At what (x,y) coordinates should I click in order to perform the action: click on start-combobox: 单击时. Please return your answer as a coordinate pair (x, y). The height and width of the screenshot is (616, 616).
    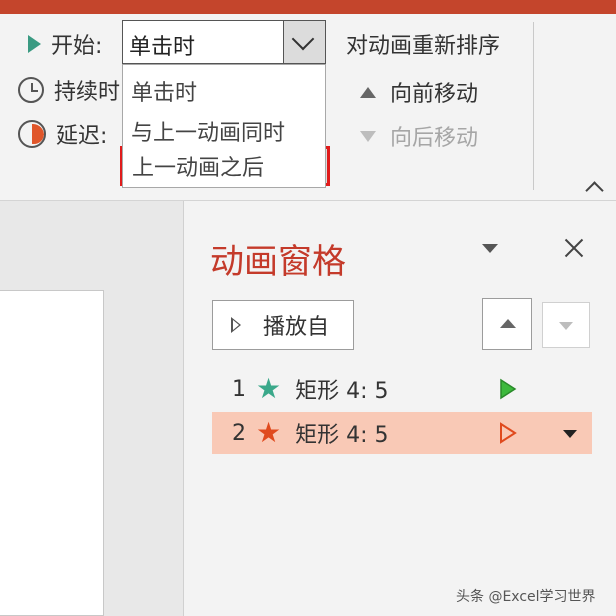
    Looking at the image, I should click on (224, 42).